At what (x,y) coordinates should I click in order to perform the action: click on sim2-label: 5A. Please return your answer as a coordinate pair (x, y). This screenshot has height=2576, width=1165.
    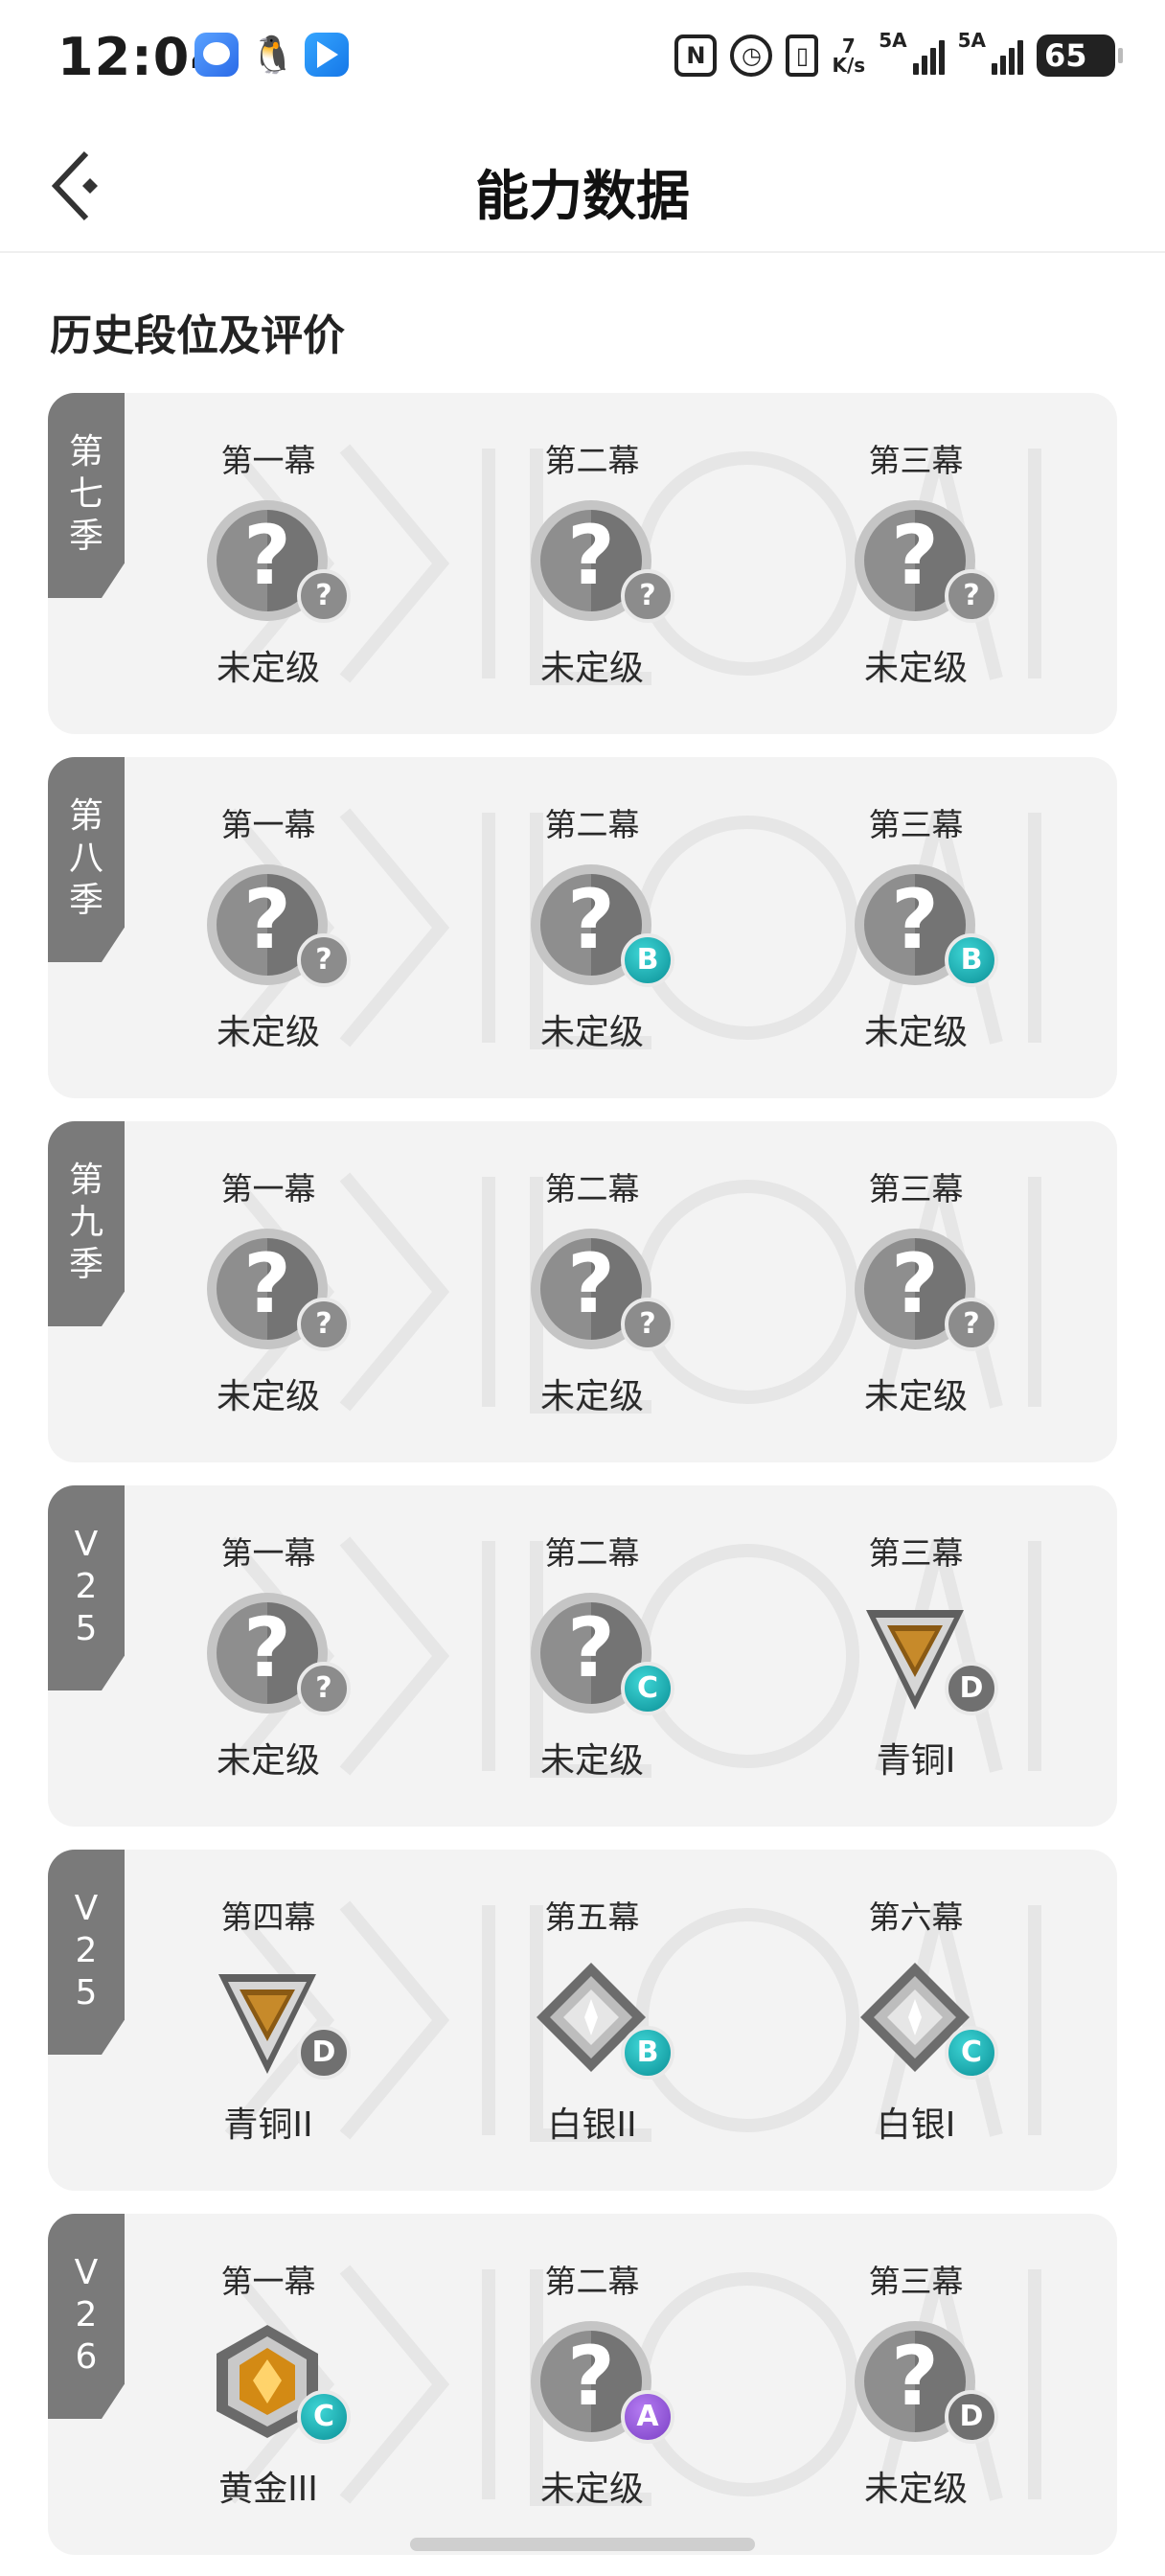
    Looking at the image, I should click on (972, 40).